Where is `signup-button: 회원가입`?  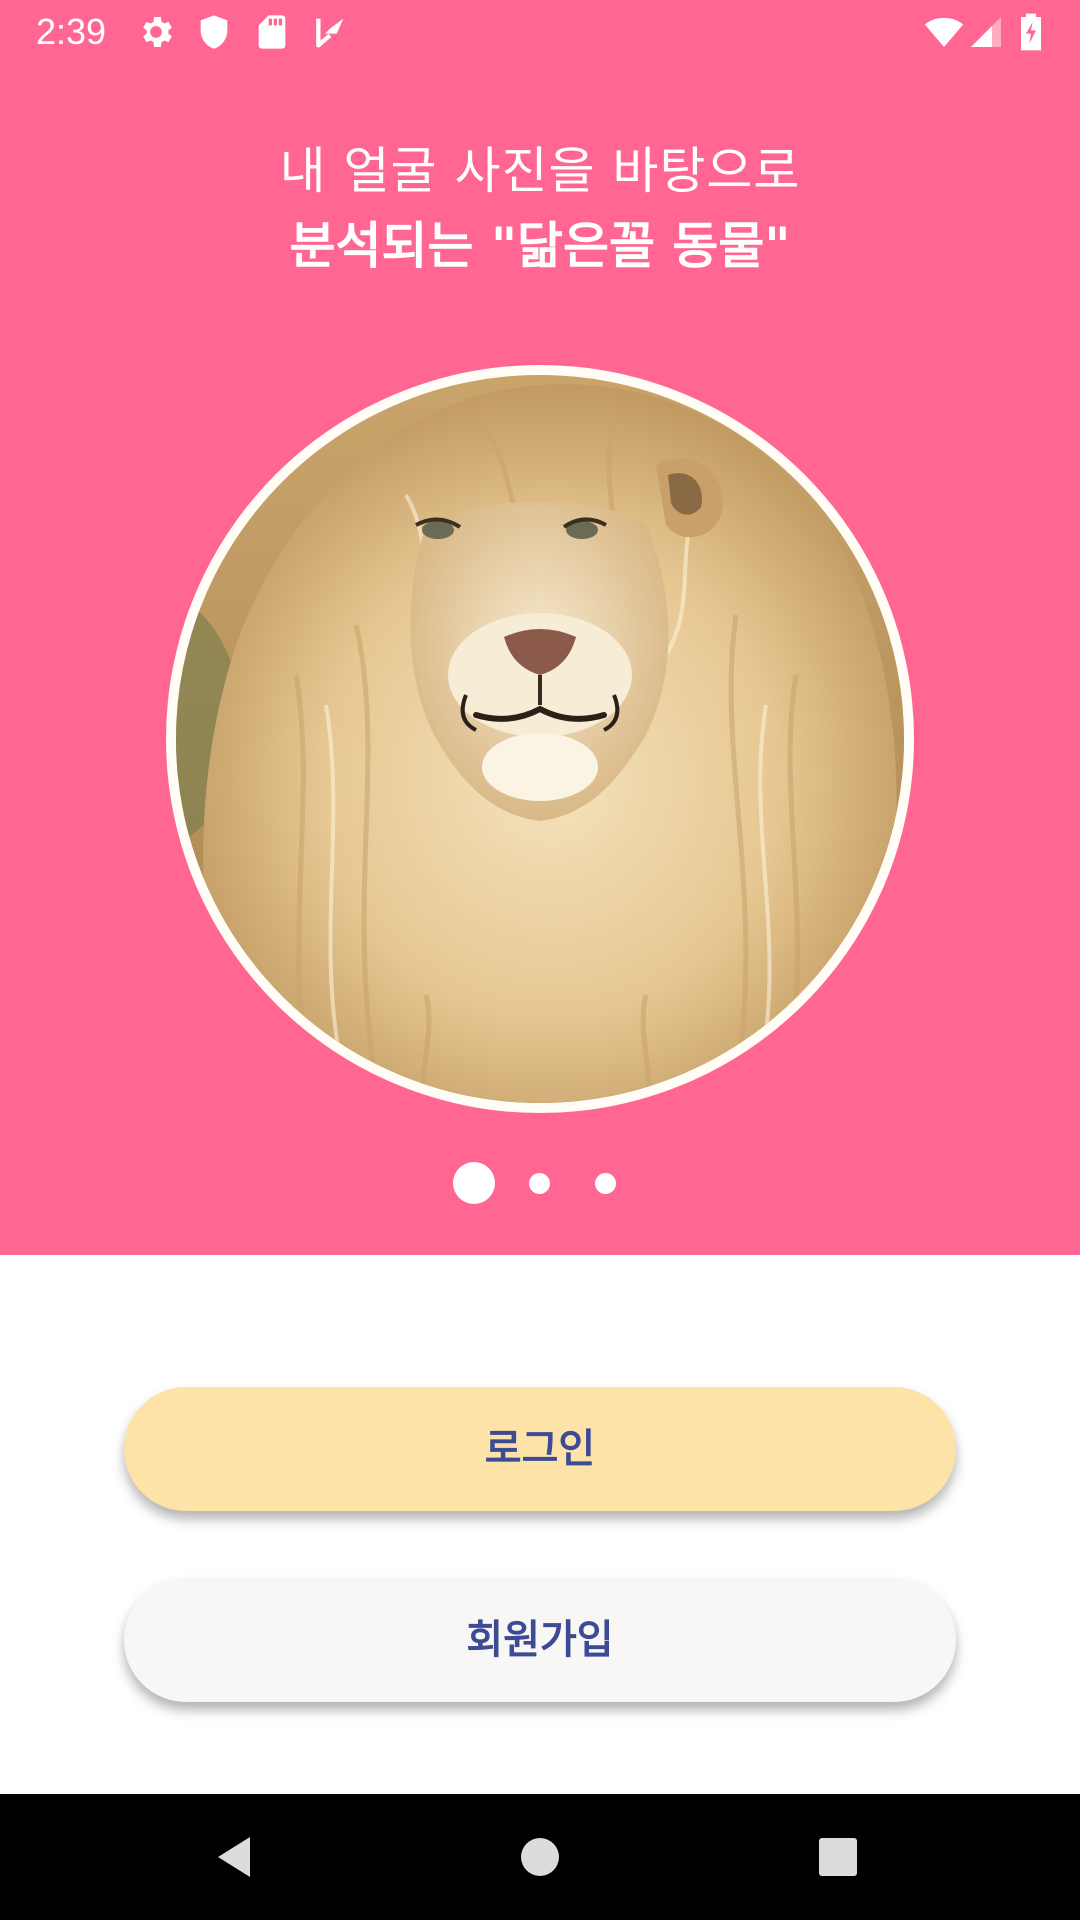
signup-button: 회원가입 is located at coordinates (540, 1640).